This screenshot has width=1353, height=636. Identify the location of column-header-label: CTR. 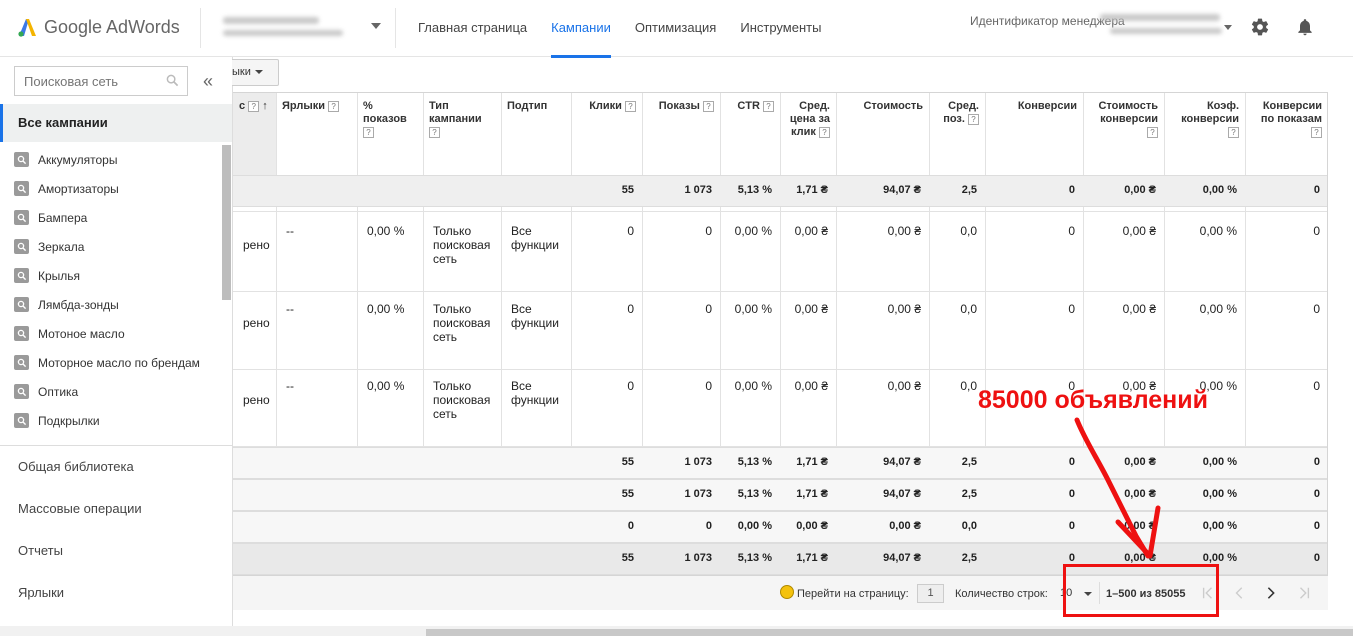
(748, 106).